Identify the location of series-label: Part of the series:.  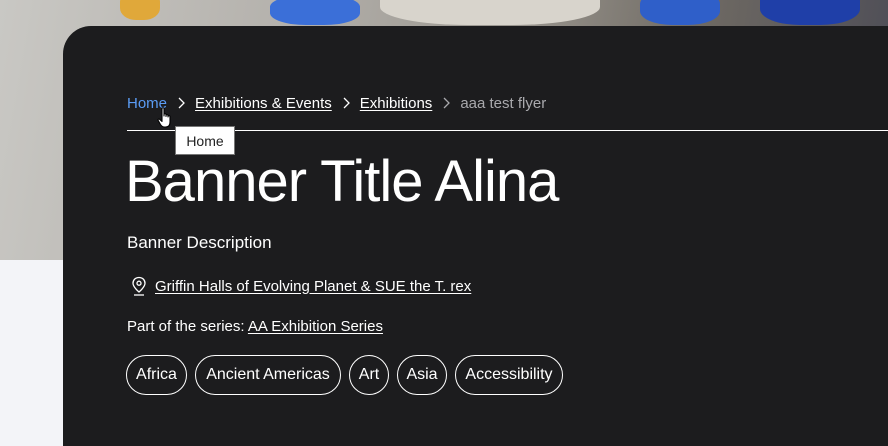
(187, 326).